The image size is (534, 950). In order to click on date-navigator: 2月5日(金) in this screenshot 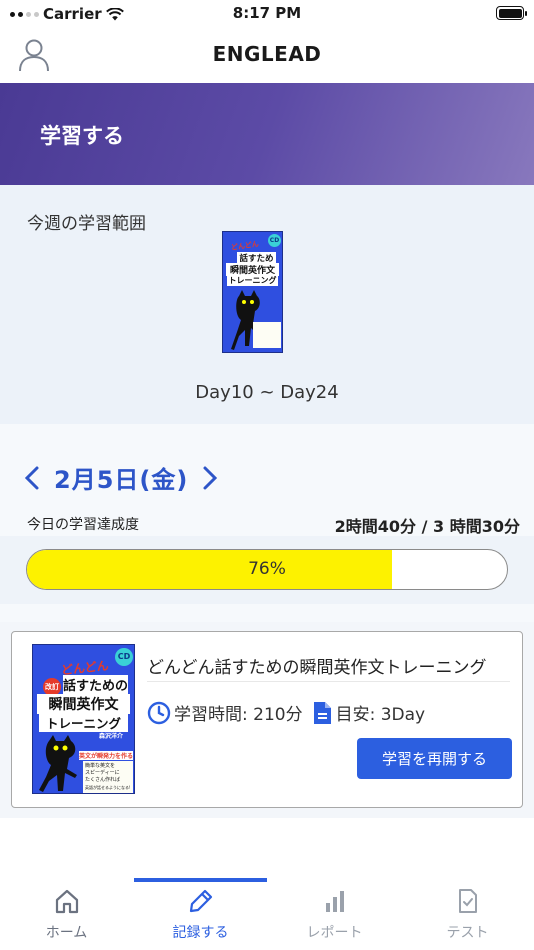, I will do `click(121, 477)`.